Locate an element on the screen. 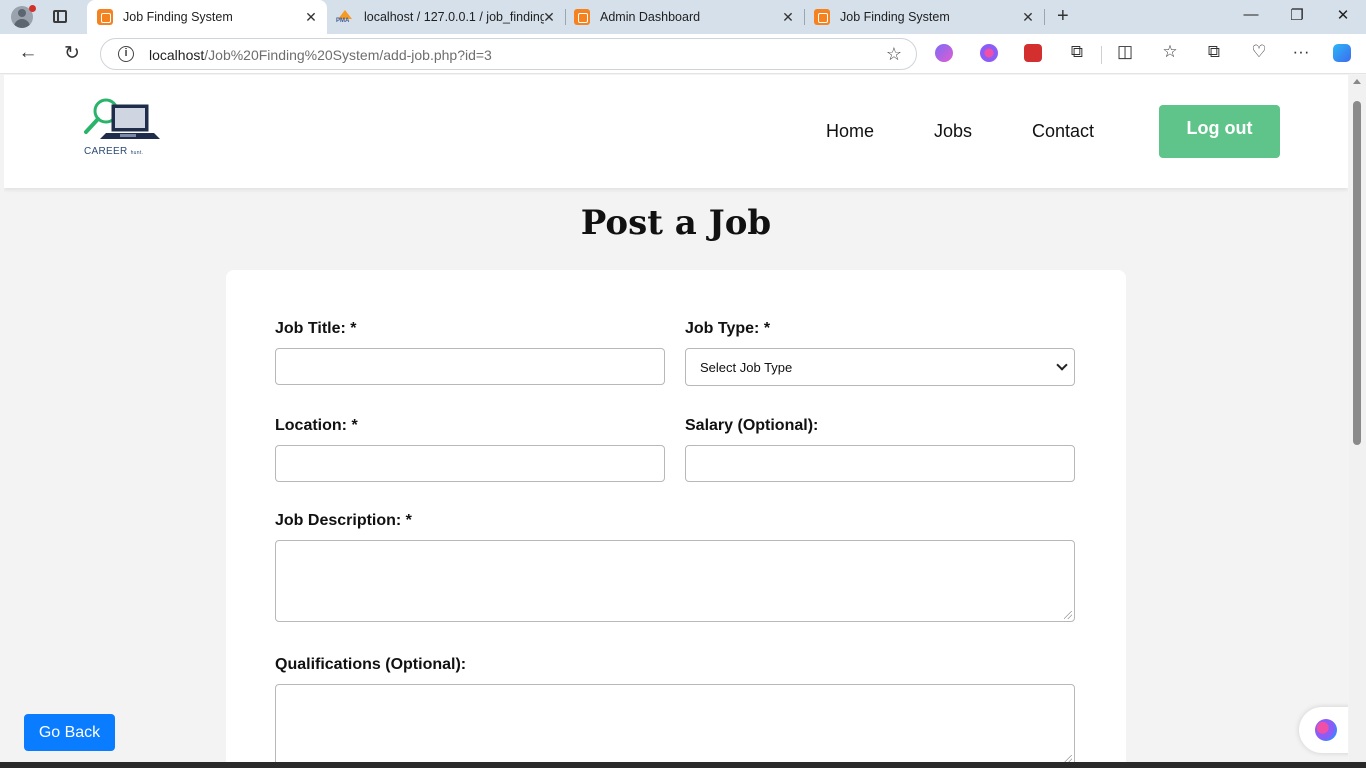 The image size is (1366, 768). job-type-select: Select Job Type is located at coordinates (880, 367).